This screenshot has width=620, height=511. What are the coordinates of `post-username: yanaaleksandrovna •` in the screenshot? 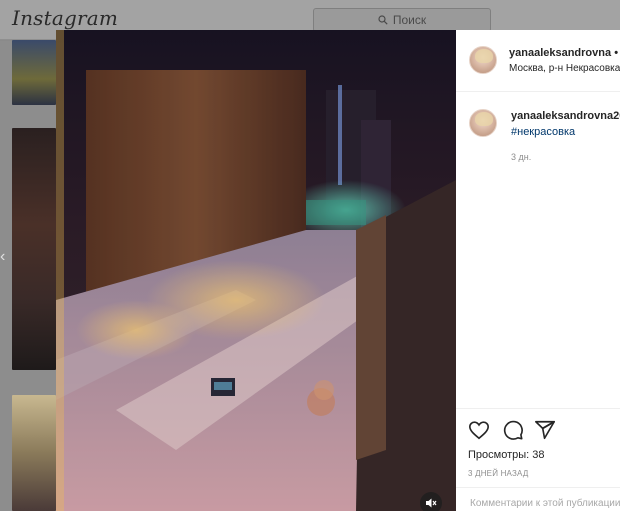 It's located at (563, 53).